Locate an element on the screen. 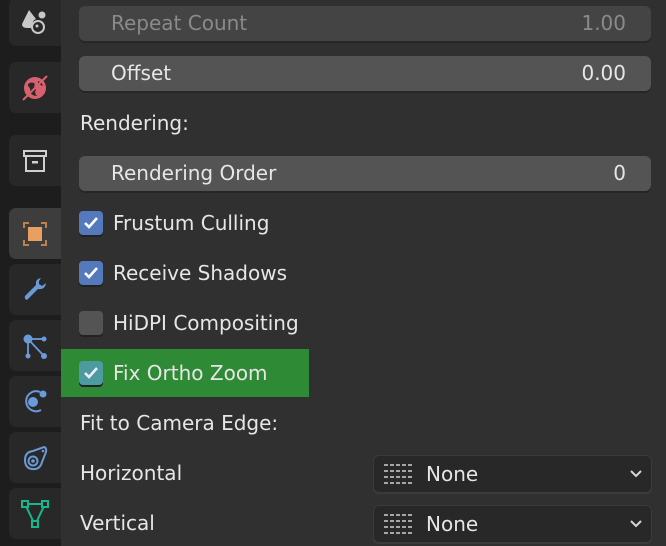  world-icon is located at coordinates (35, 87).